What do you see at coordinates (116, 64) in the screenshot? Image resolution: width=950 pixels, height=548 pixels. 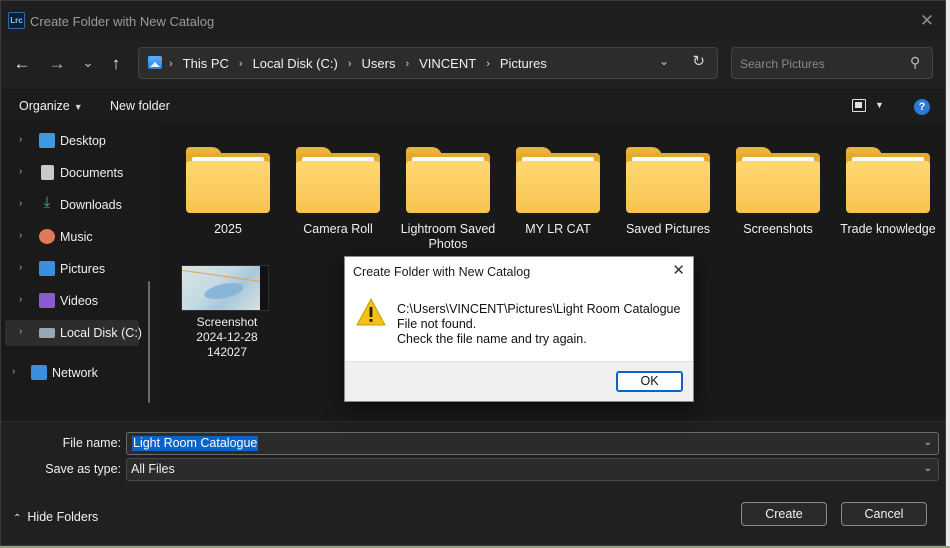 I see `up-arrow-icon: ↑` at bounding box center [116, 64].